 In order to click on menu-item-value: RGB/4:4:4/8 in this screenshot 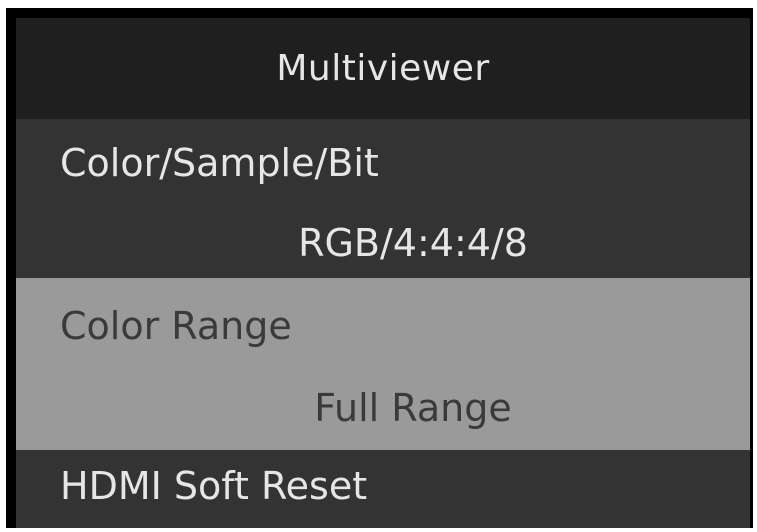, I will do `click(413, 243)`.